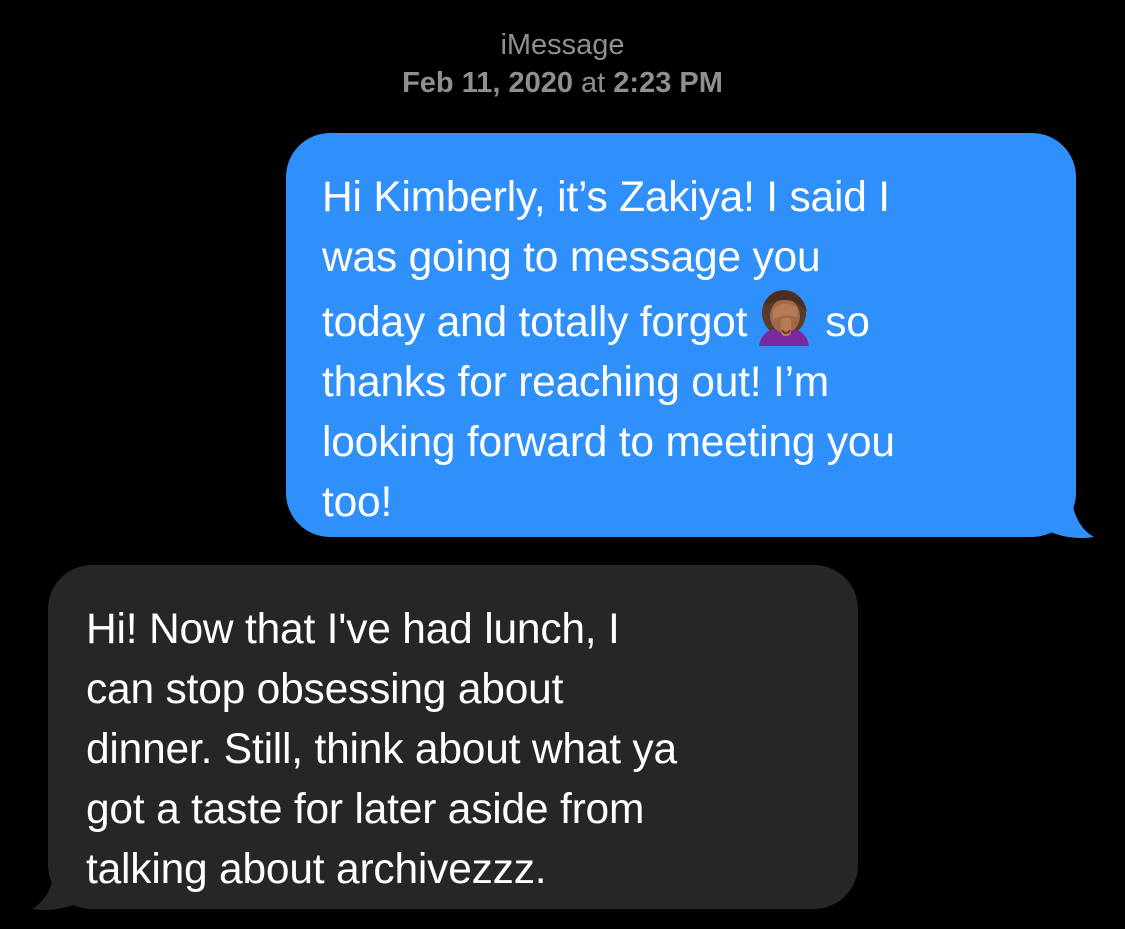  I want to click on message-line: today and totally forgot, so click(535, 322).